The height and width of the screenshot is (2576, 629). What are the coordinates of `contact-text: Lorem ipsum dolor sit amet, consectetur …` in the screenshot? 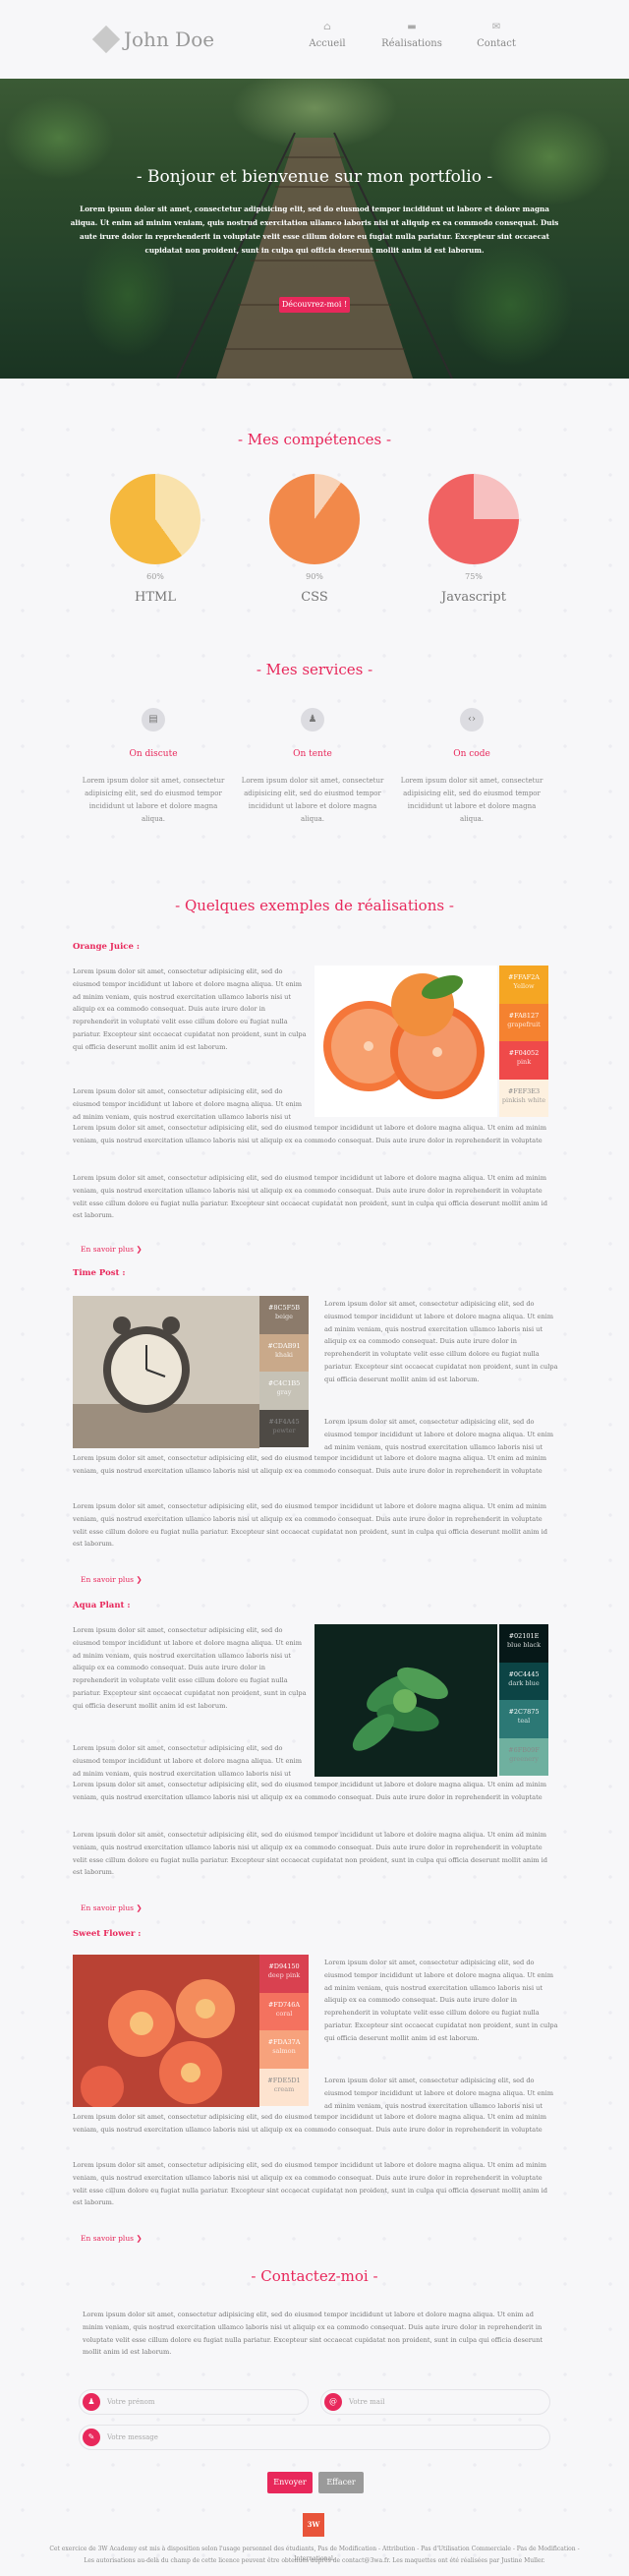 It's located at (313, 2334).